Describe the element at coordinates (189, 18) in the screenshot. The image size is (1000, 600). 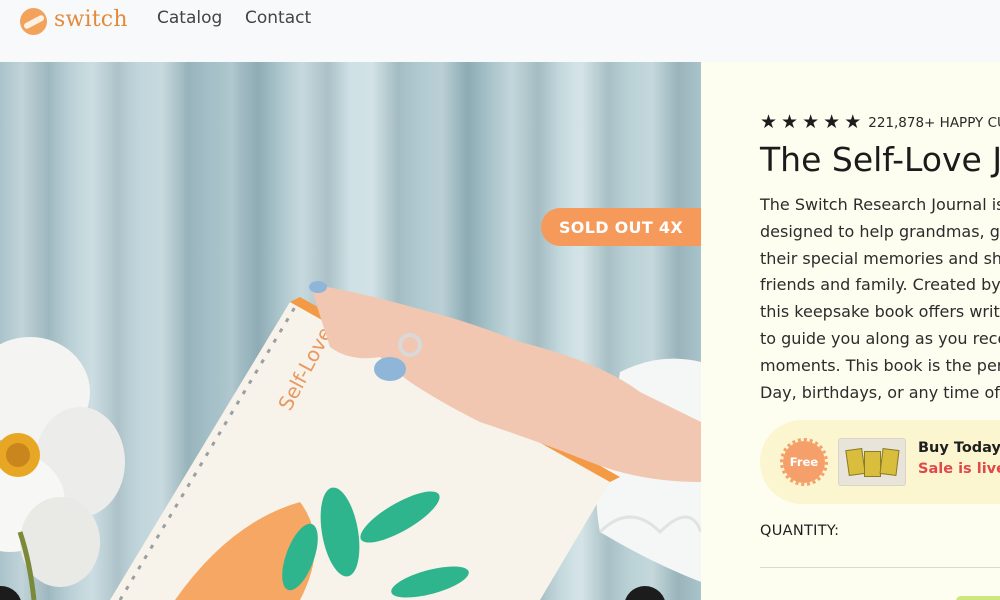
I see `nav-catalog-link: Catalog` at that location.